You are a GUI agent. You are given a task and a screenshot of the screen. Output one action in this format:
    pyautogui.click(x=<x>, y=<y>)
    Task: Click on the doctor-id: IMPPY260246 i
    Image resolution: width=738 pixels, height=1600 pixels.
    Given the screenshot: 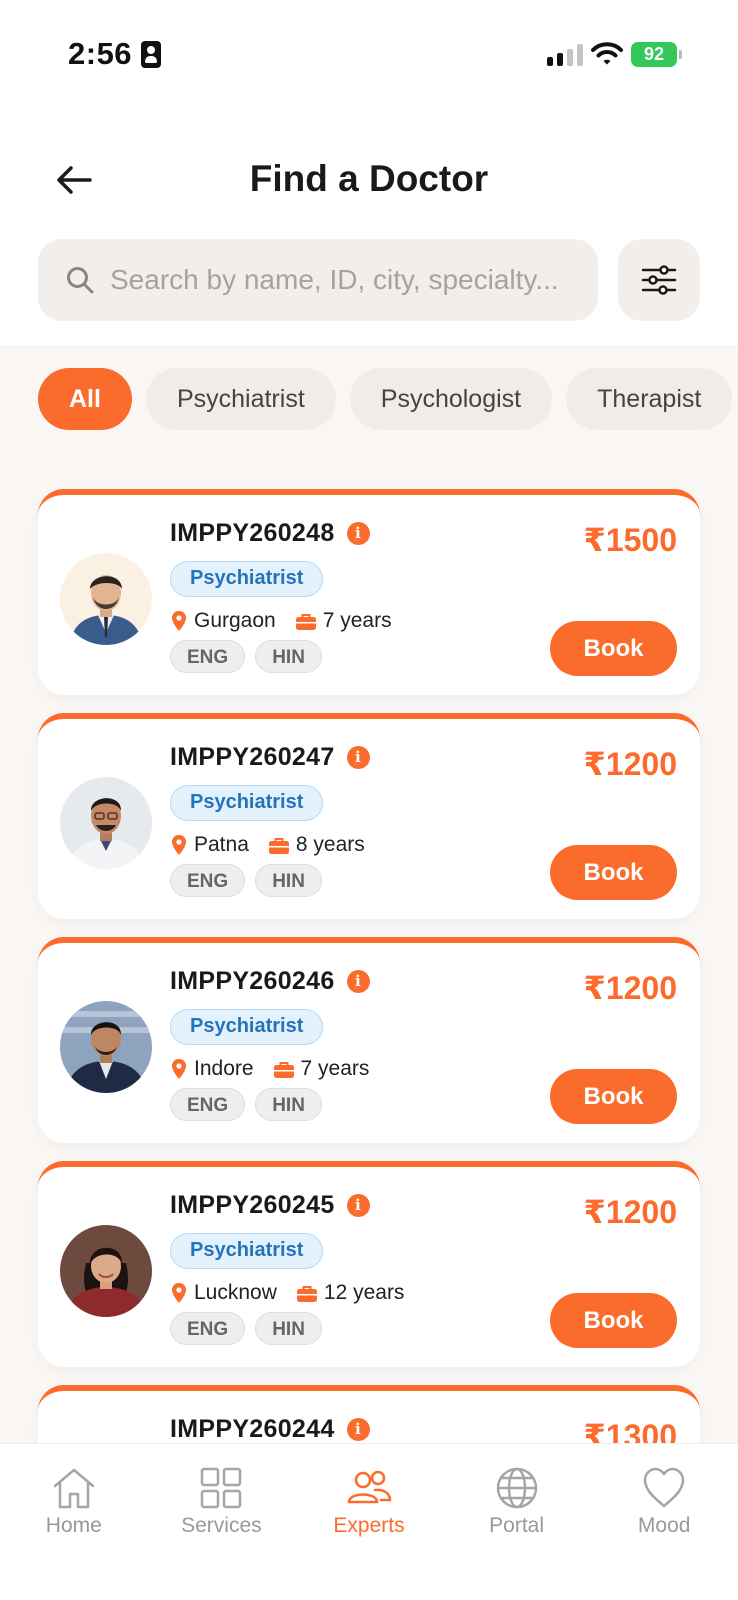 What is the action you would take?
    pyautogui.click(x=270, y=981)
    